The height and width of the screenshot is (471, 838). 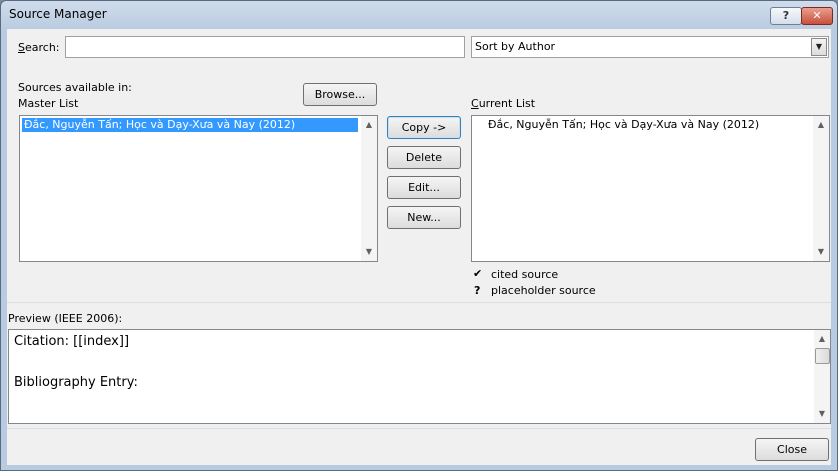 What do you see at coordinates (817, 16) in the screenshot?
I see `window-close-button: ✕` at bounding box center [817, 16].